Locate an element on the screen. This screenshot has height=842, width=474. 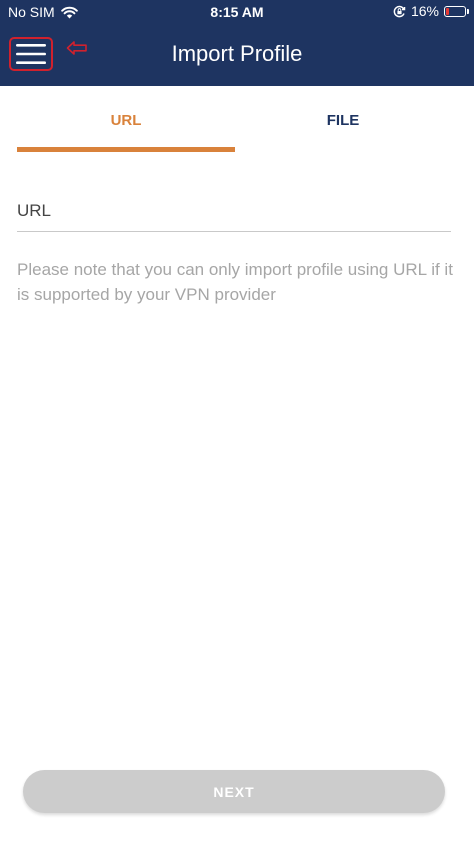
status-right: 16% is located at coordinates (431, 11).